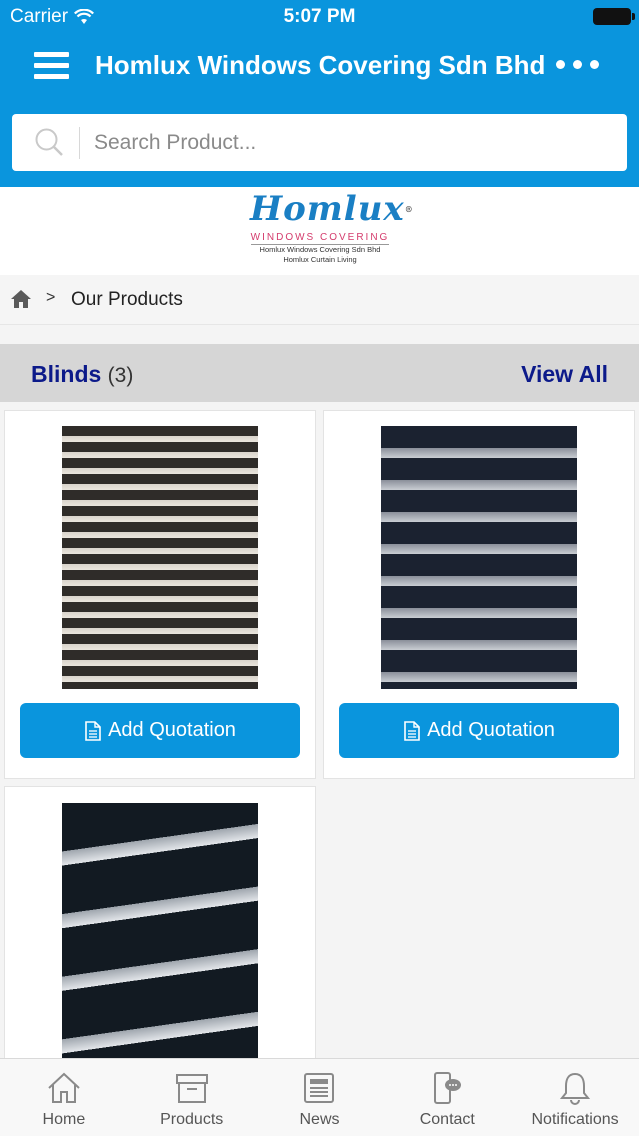 The image size is (639, 1136). I want to click on page-title: Homlux Windows Covering Sdn Bhd, so click(320, 65).